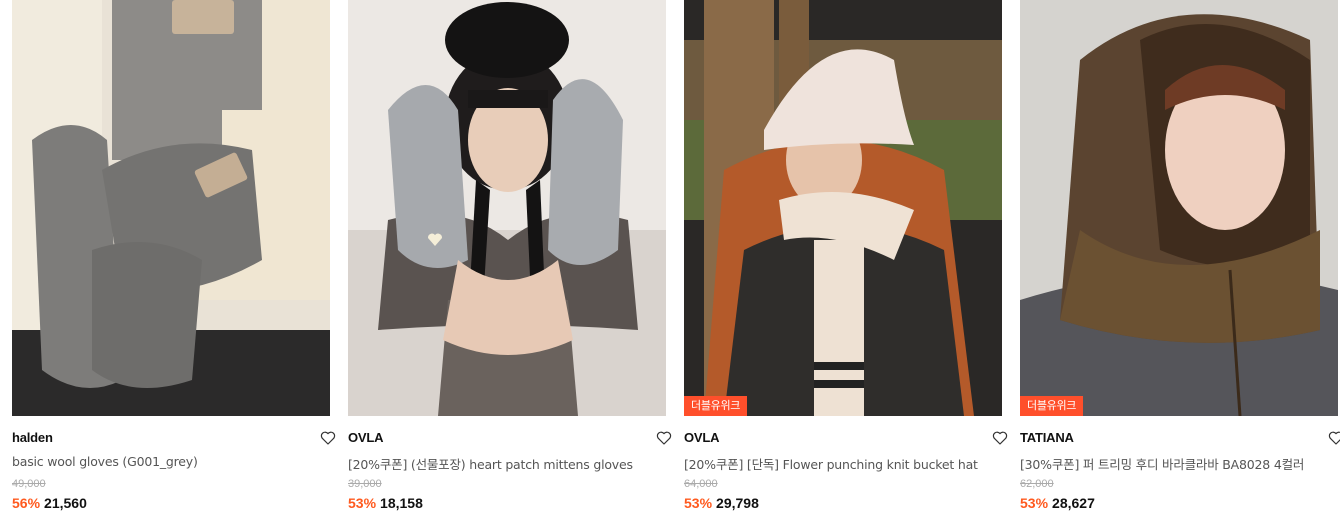  Describe the element at coordinates (365, 484) in the screenshot. I see `original-price: 39,000` at that location.